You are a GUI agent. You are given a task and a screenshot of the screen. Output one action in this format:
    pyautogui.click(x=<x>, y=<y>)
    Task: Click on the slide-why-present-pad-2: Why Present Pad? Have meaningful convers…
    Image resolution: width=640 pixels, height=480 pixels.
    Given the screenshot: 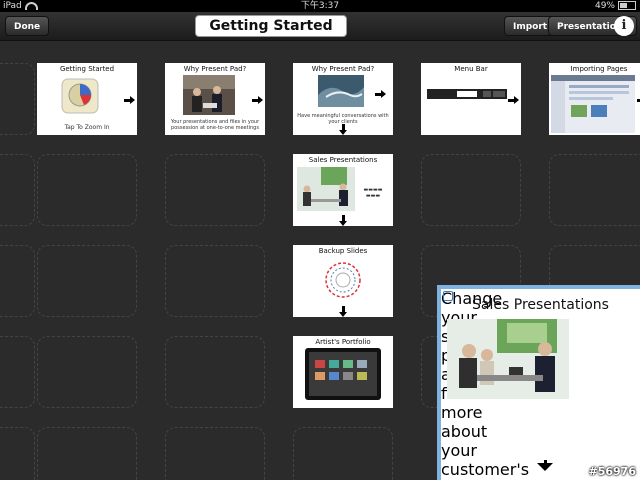 What is the action you would take?
    pyautogui.click(x=343, y=99)
    